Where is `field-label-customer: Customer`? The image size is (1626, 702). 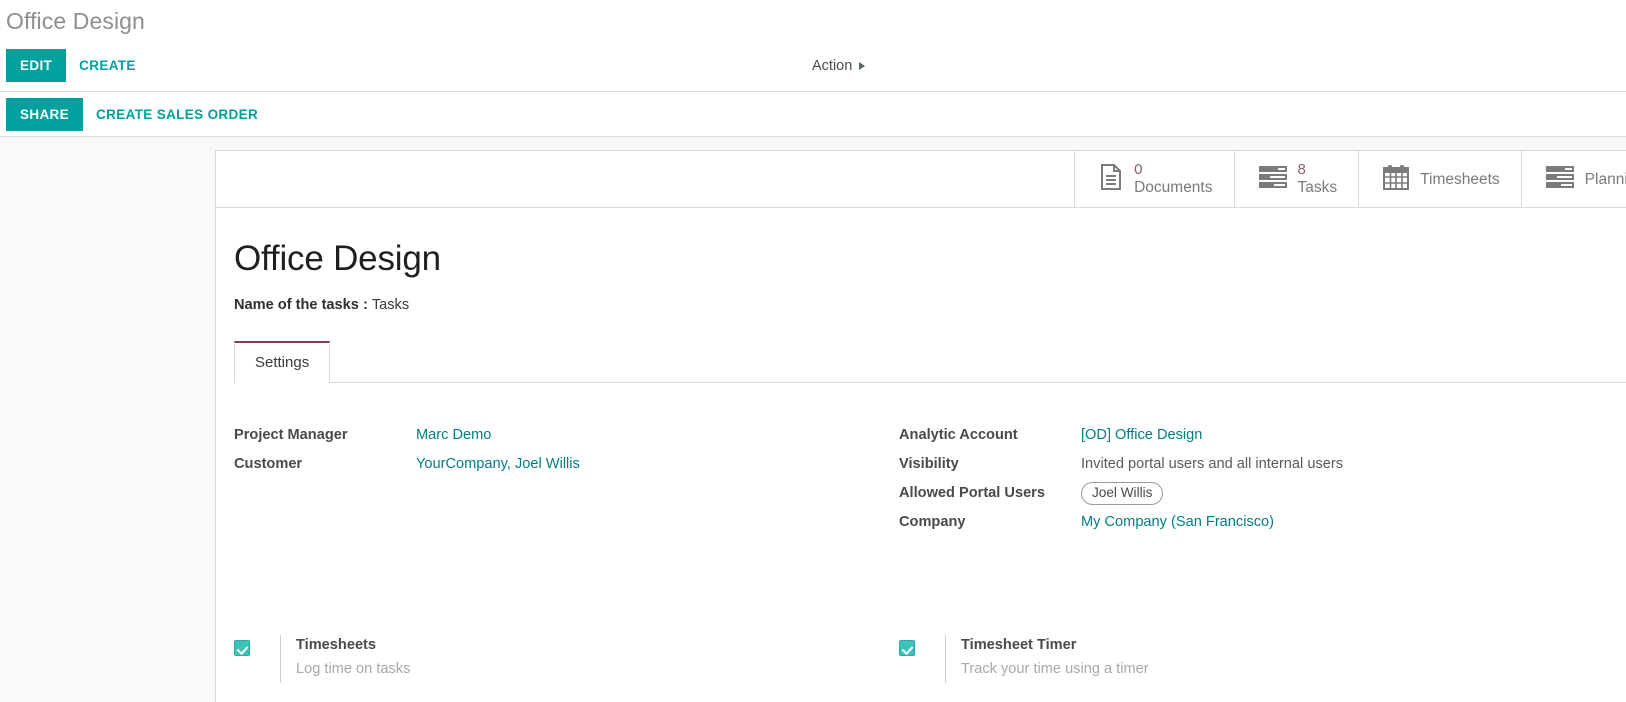 field-label-customer: Customer is located at coordinates (268, 464).